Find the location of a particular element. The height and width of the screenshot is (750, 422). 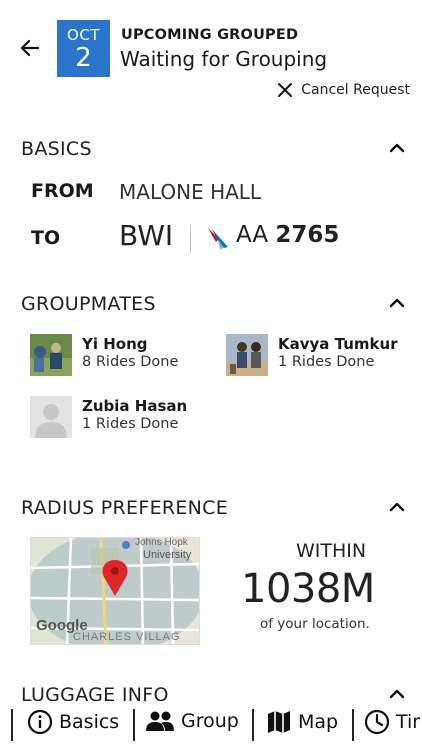

info-icon is located at coordinates (40, 722).